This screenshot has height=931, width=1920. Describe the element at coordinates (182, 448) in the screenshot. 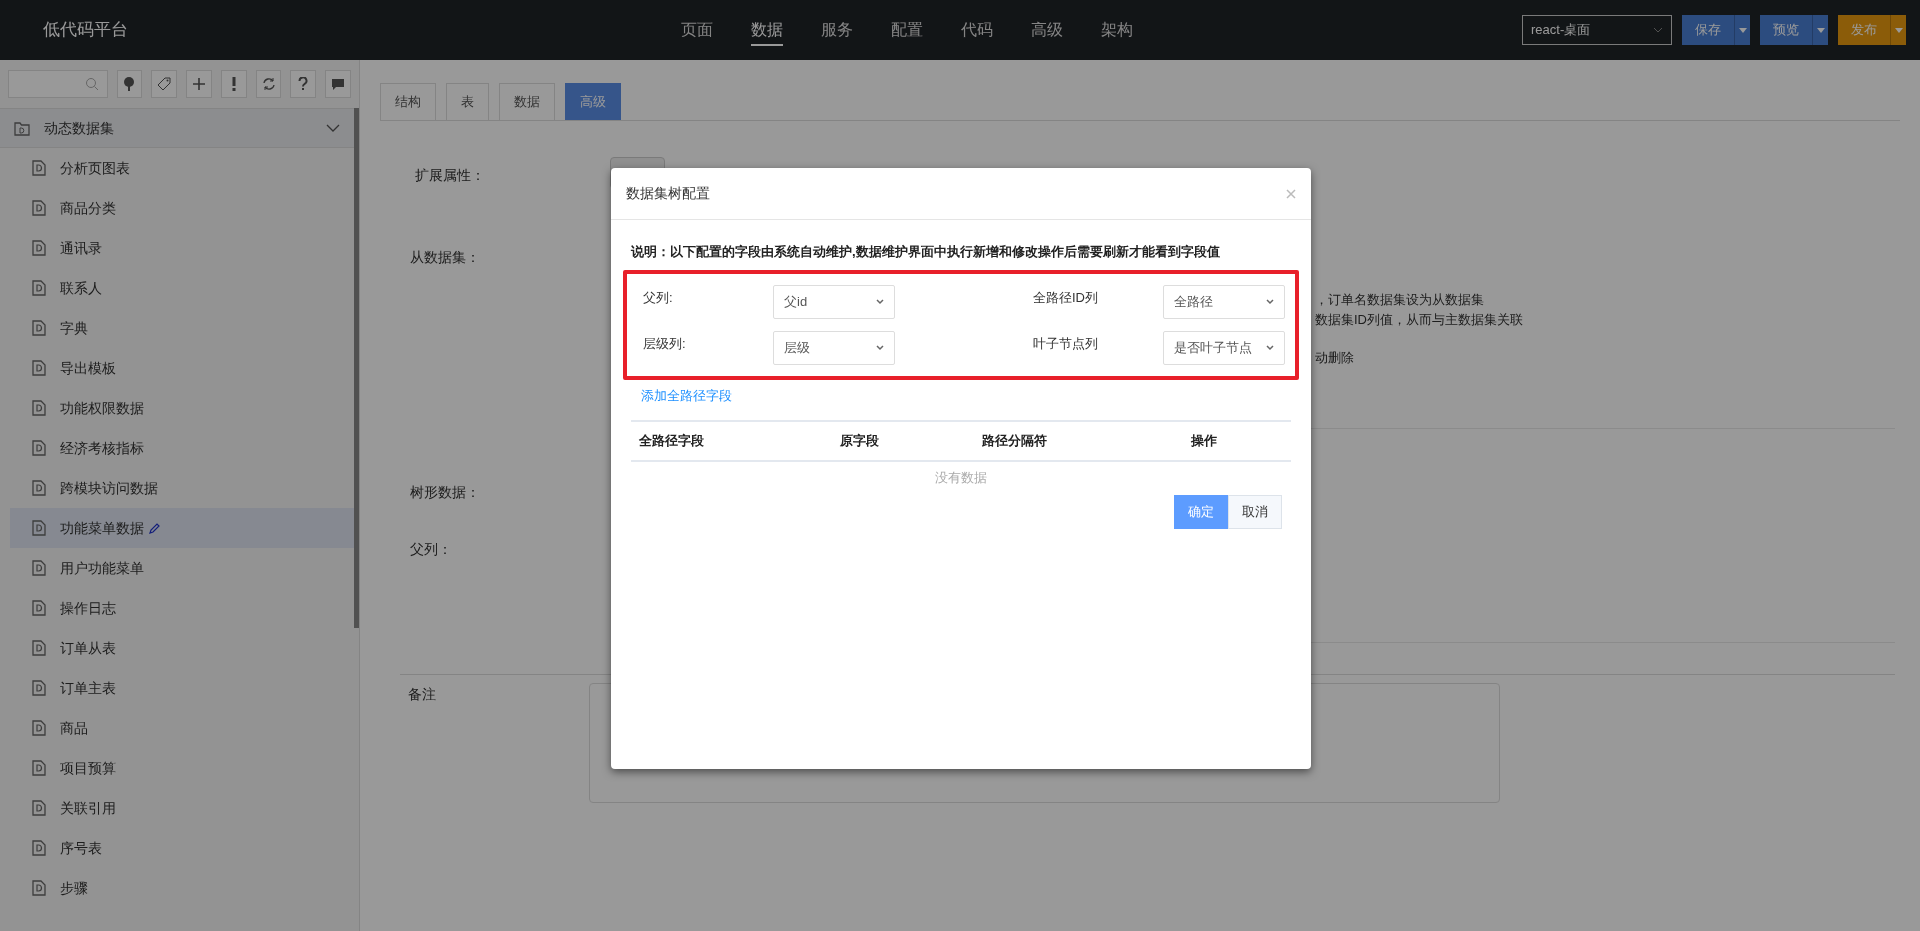

I see `tree-item: 经济考核指标` at that location.